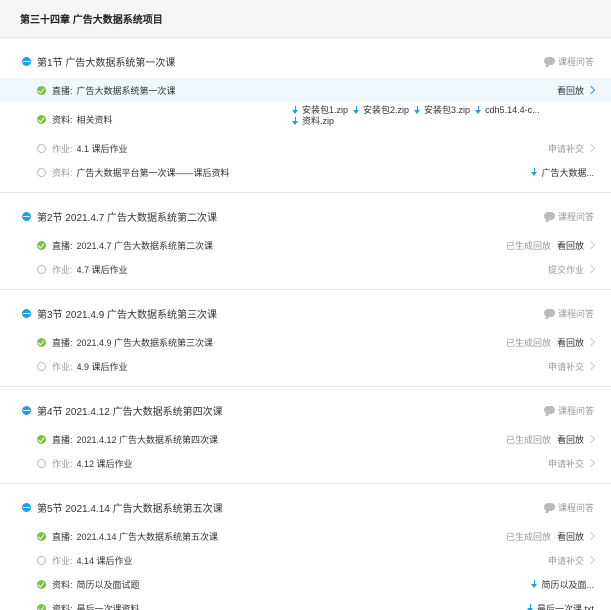 The width and height of the screenshot is (611, 610). What do you see at coordinates (102, 366) in the screenshot?
I see `row-title: 4.9 课后作业` at bounding box center [102, 366].